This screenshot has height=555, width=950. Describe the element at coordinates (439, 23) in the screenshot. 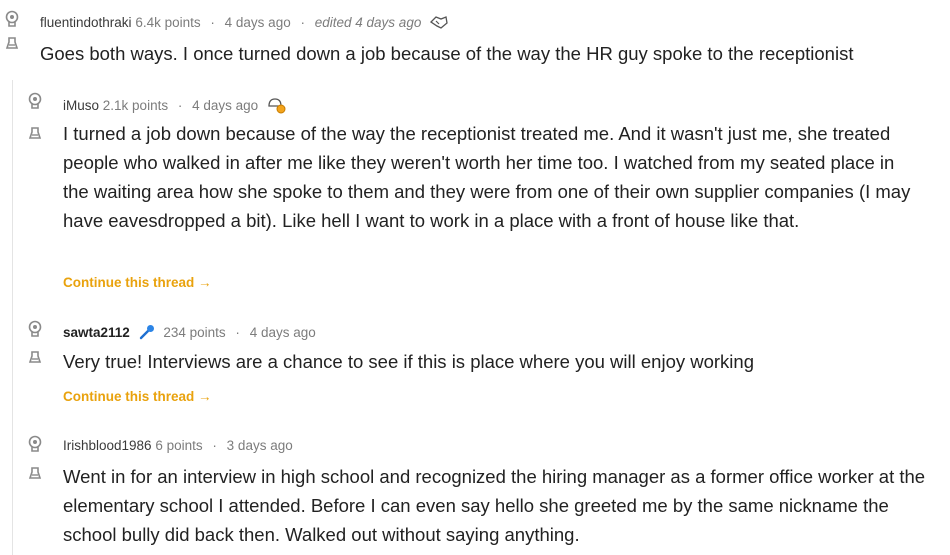

I see `handshake-award-icon` at that location.